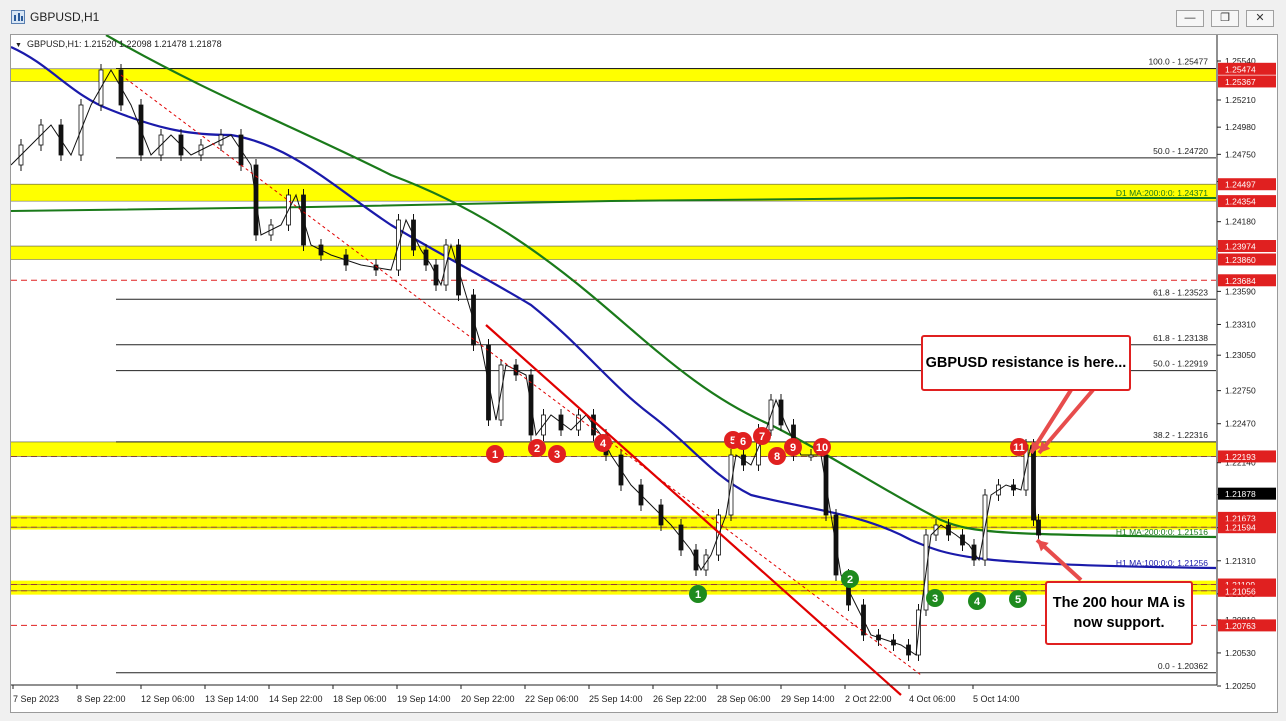  Describe the element at coordinates (537, 449) in the screenshot. I see `red-marker-label: 2` at that location.